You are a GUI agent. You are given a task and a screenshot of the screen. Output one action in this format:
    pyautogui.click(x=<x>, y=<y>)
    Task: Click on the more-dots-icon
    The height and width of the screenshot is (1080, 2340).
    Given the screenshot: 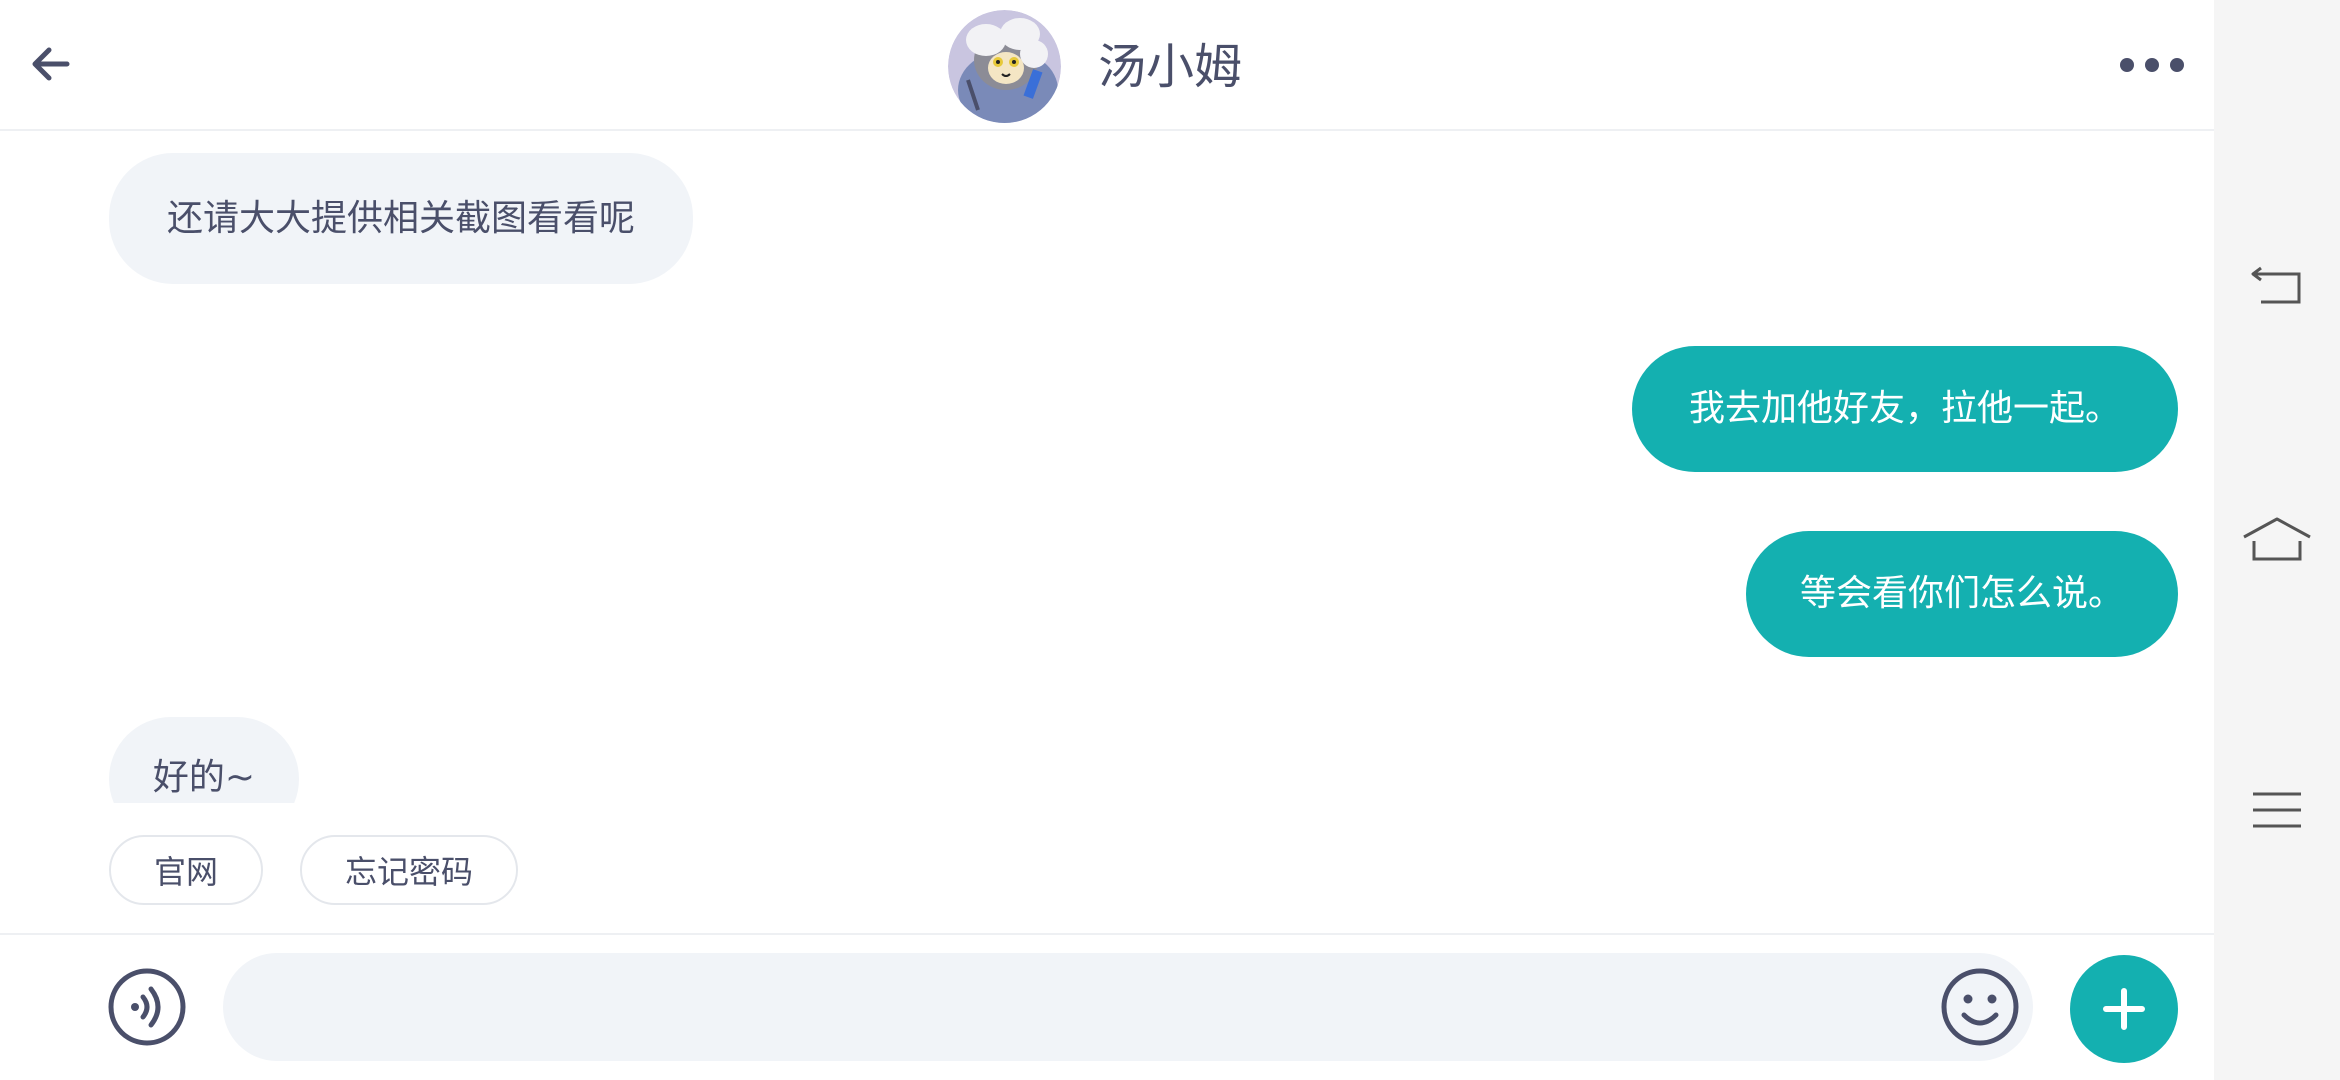 What is the action you would take?
    pyautogui.click(x=2152, y=65)
    